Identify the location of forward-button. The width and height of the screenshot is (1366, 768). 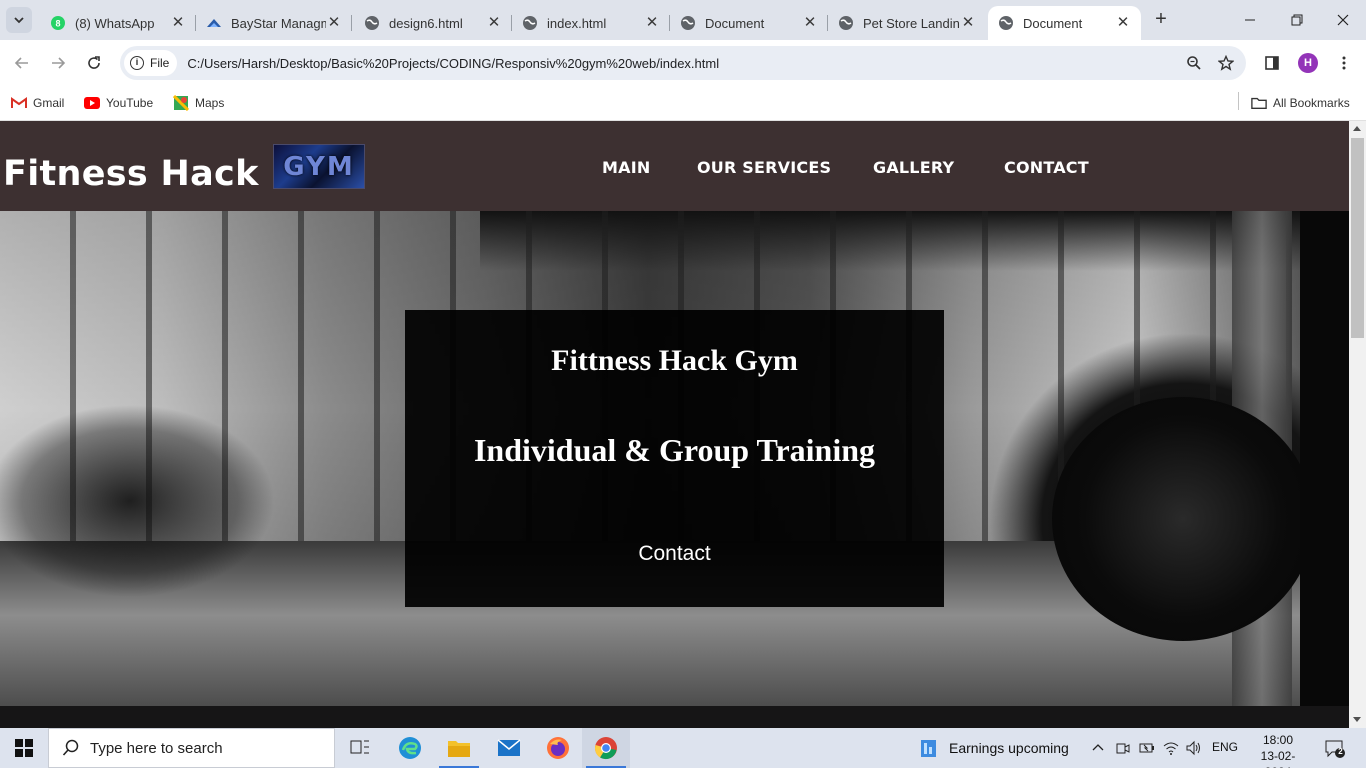
(58, 63).